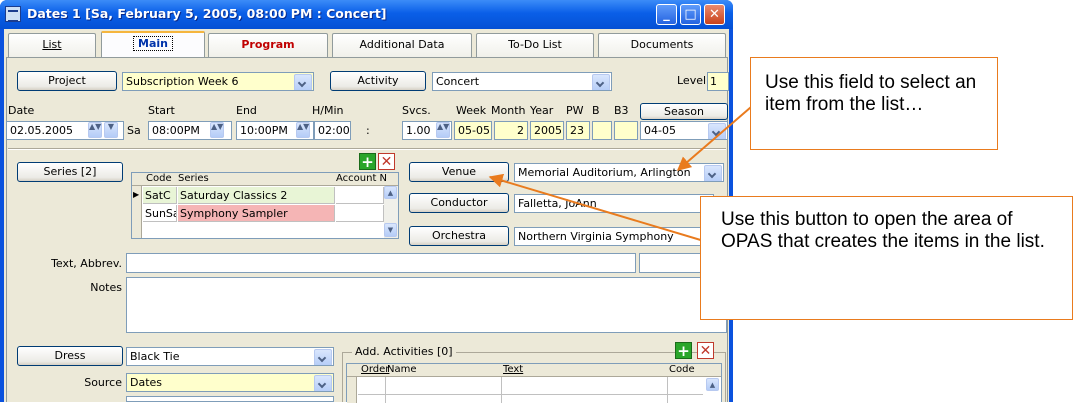 Image resolution: width=1073 pixels, height=403 pixels. What do you see at coordinates (601, 209) in the screenshot?
I see `arrow-to-button` at bounding box center [601, 209].